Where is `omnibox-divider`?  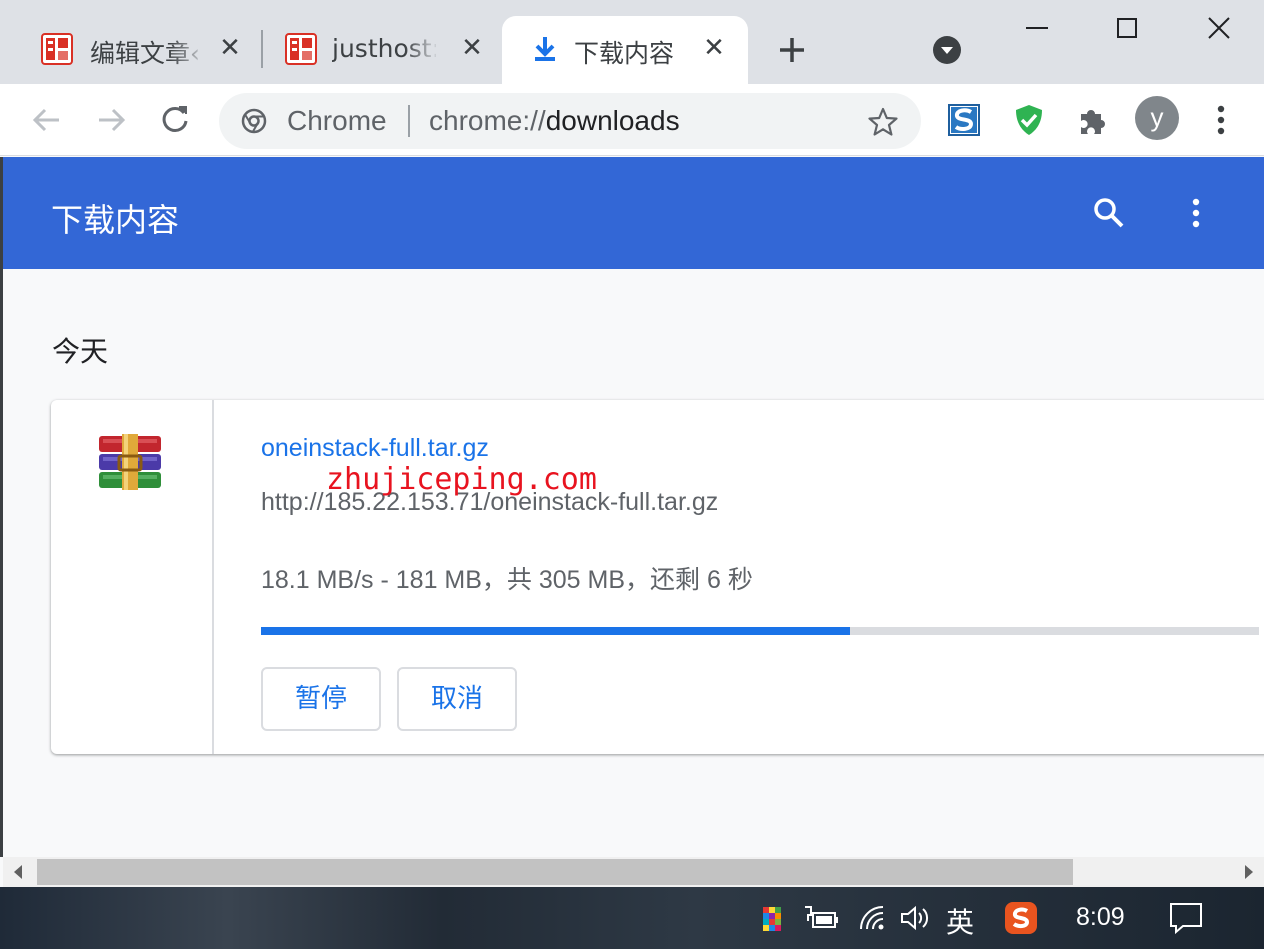
omnibox-divider is located at coordinates (409, 121).